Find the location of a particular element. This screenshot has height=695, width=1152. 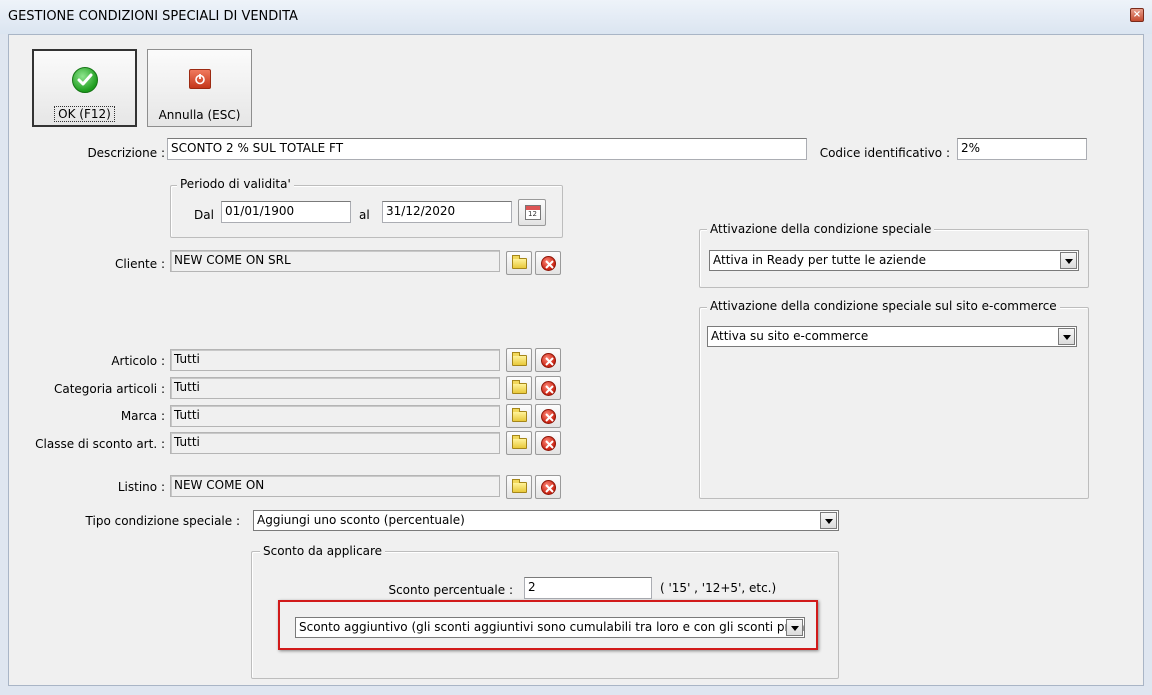

classe-field: Tutti is located at coordinates (335, 443).